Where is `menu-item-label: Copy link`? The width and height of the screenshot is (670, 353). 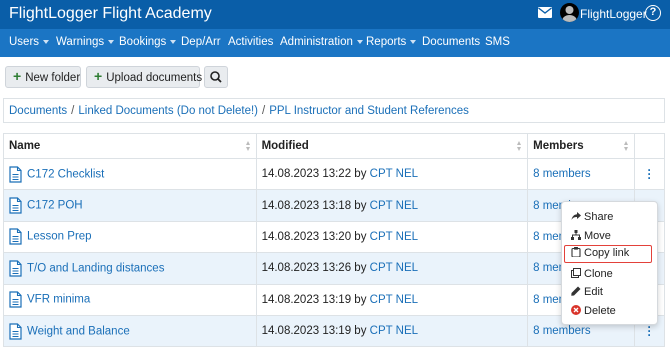
menu-item-label: Copy link is located at coordinates (607, 253).